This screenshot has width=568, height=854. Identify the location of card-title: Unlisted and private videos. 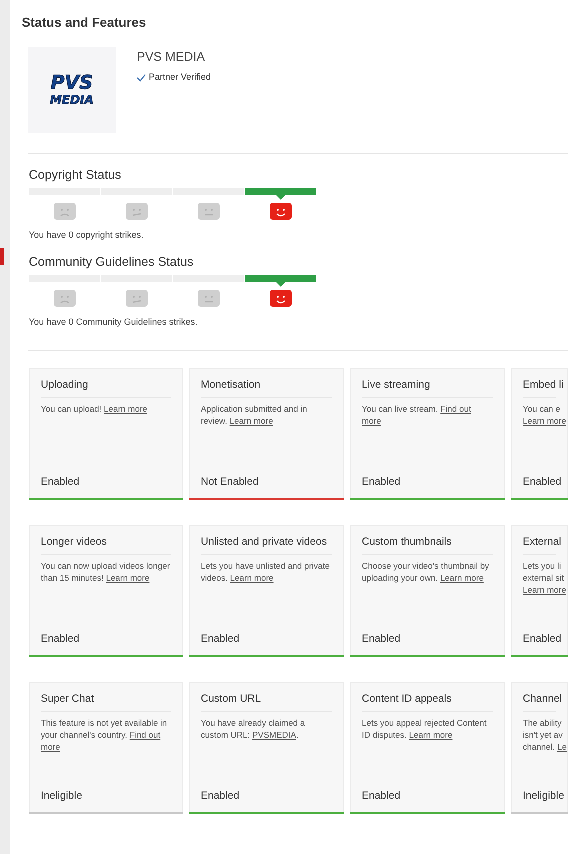
(264, 542).